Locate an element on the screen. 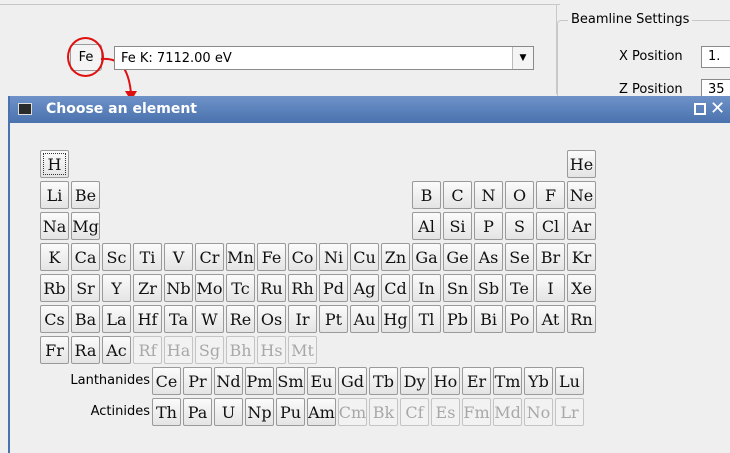 Image resolution: width=730 pixels, height=453 pixels. element-button-ne: Ne is located at coordinates (581, 195).